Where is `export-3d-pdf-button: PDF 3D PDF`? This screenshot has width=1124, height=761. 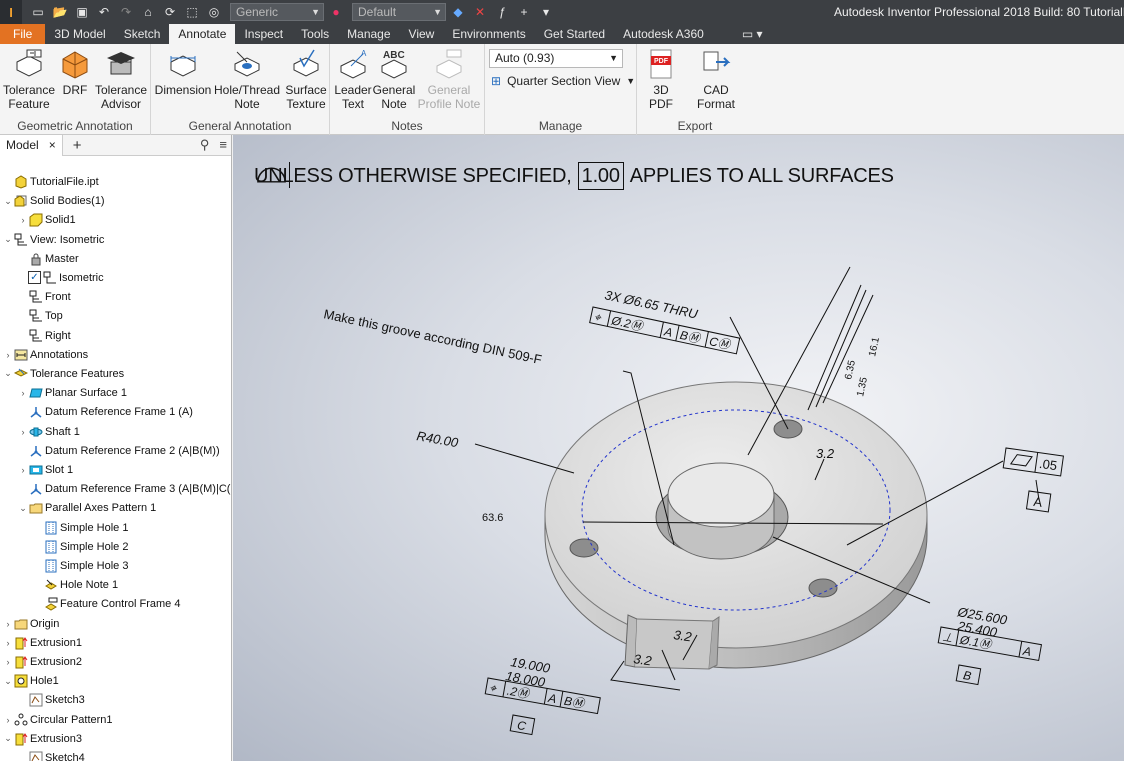 export-3d-pdf-button: PDF 3D PDF is located at coordinates (661, 79).